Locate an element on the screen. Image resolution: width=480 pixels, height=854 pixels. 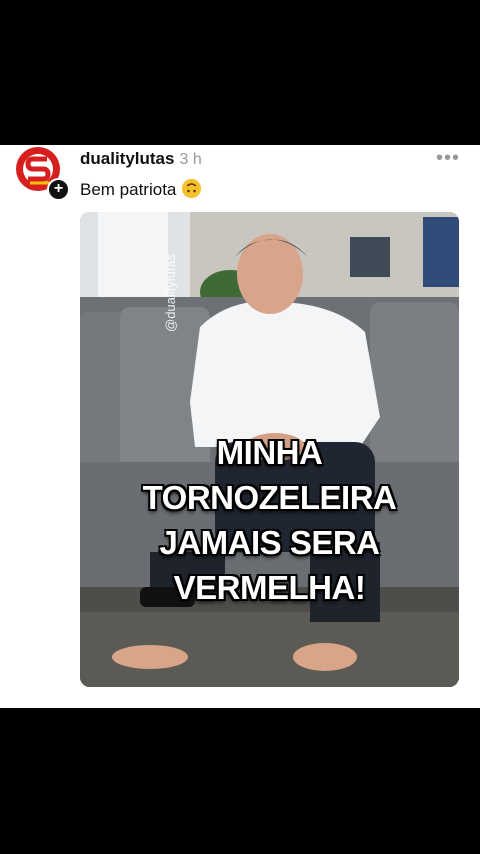
post-caption: Bem patriota is located at coordinates (141, 189).